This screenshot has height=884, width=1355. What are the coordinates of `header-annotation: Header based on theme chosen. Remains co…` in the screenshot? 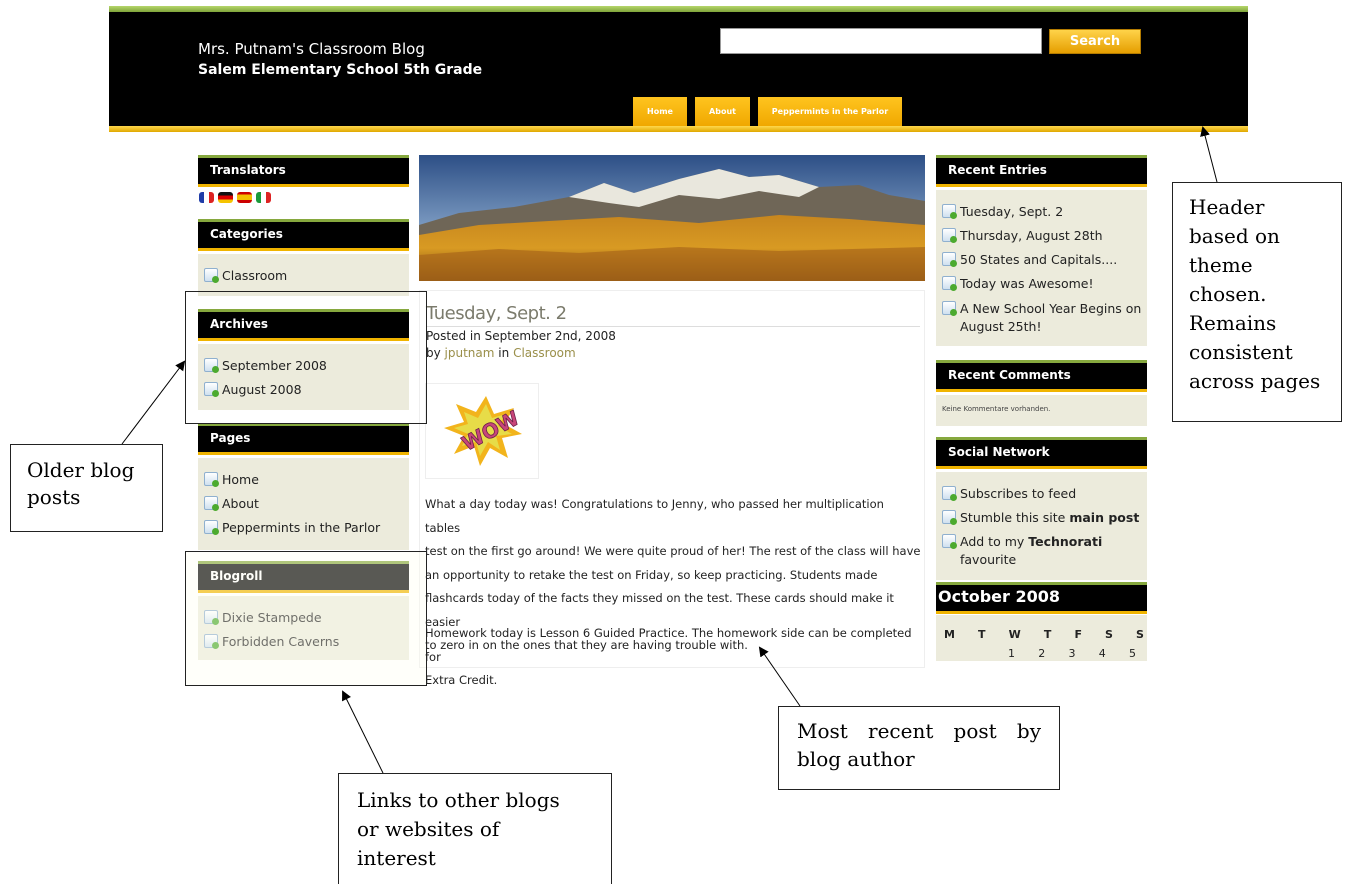 It's located at (1257, 302).